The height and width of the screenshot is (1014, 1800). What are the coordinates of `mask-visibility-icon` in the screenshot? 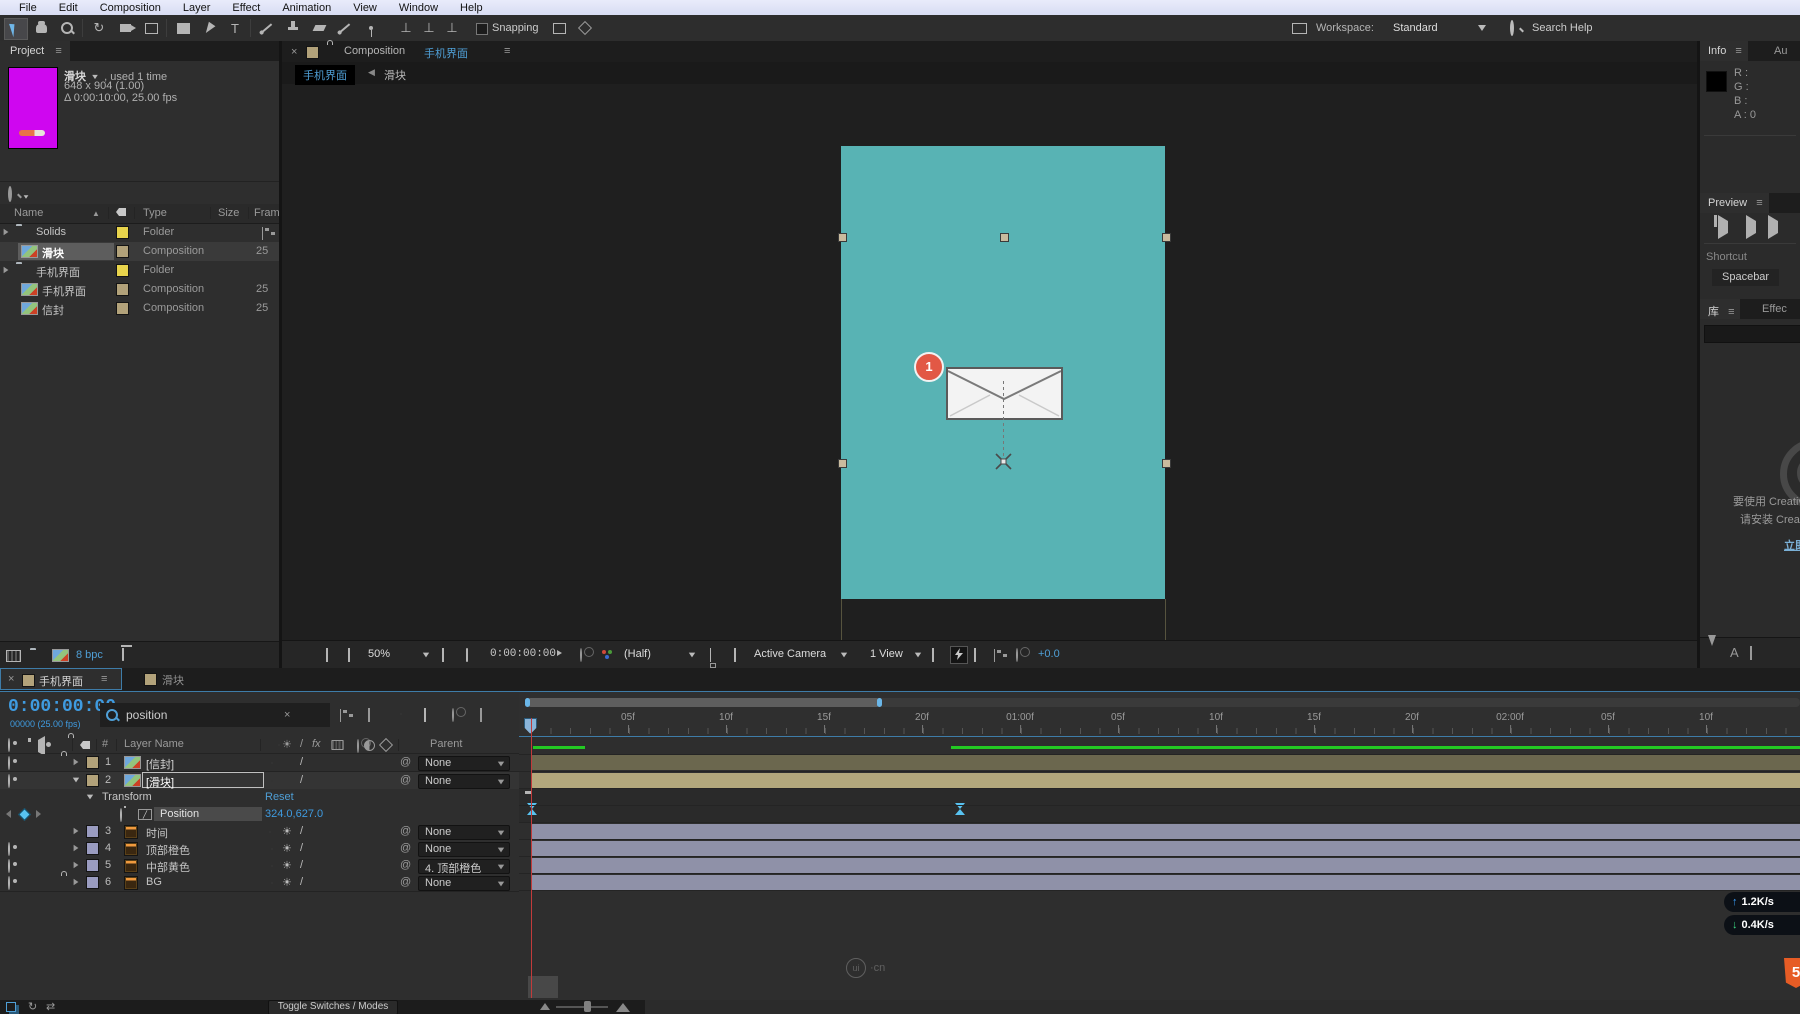 It's located at (467, 655).